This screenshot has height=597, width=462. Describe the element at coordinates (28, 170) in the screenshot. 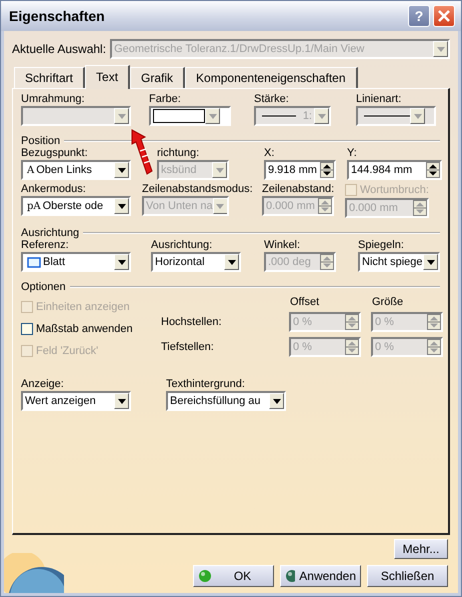

I see `anchor-icon: A` at that location.